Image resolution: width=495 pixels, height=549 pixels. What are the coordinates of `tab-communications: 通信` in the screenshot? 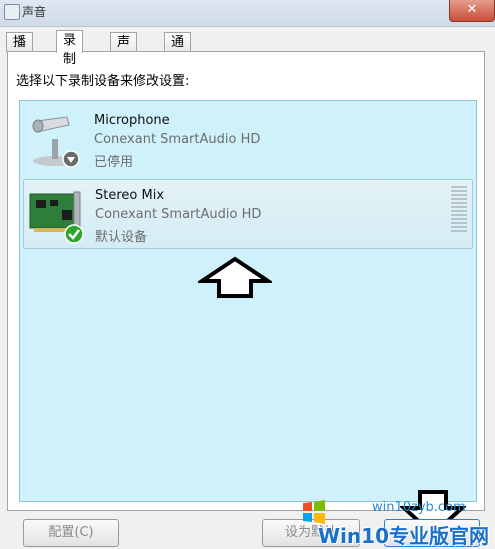 It's located at (178, 50).